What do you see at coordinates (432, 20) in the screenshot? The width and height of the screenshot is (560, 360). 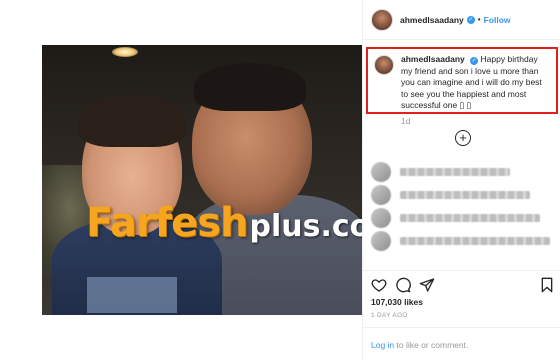 I see `username-link: ahmedlsaadany` at bounding box center [432, 20].